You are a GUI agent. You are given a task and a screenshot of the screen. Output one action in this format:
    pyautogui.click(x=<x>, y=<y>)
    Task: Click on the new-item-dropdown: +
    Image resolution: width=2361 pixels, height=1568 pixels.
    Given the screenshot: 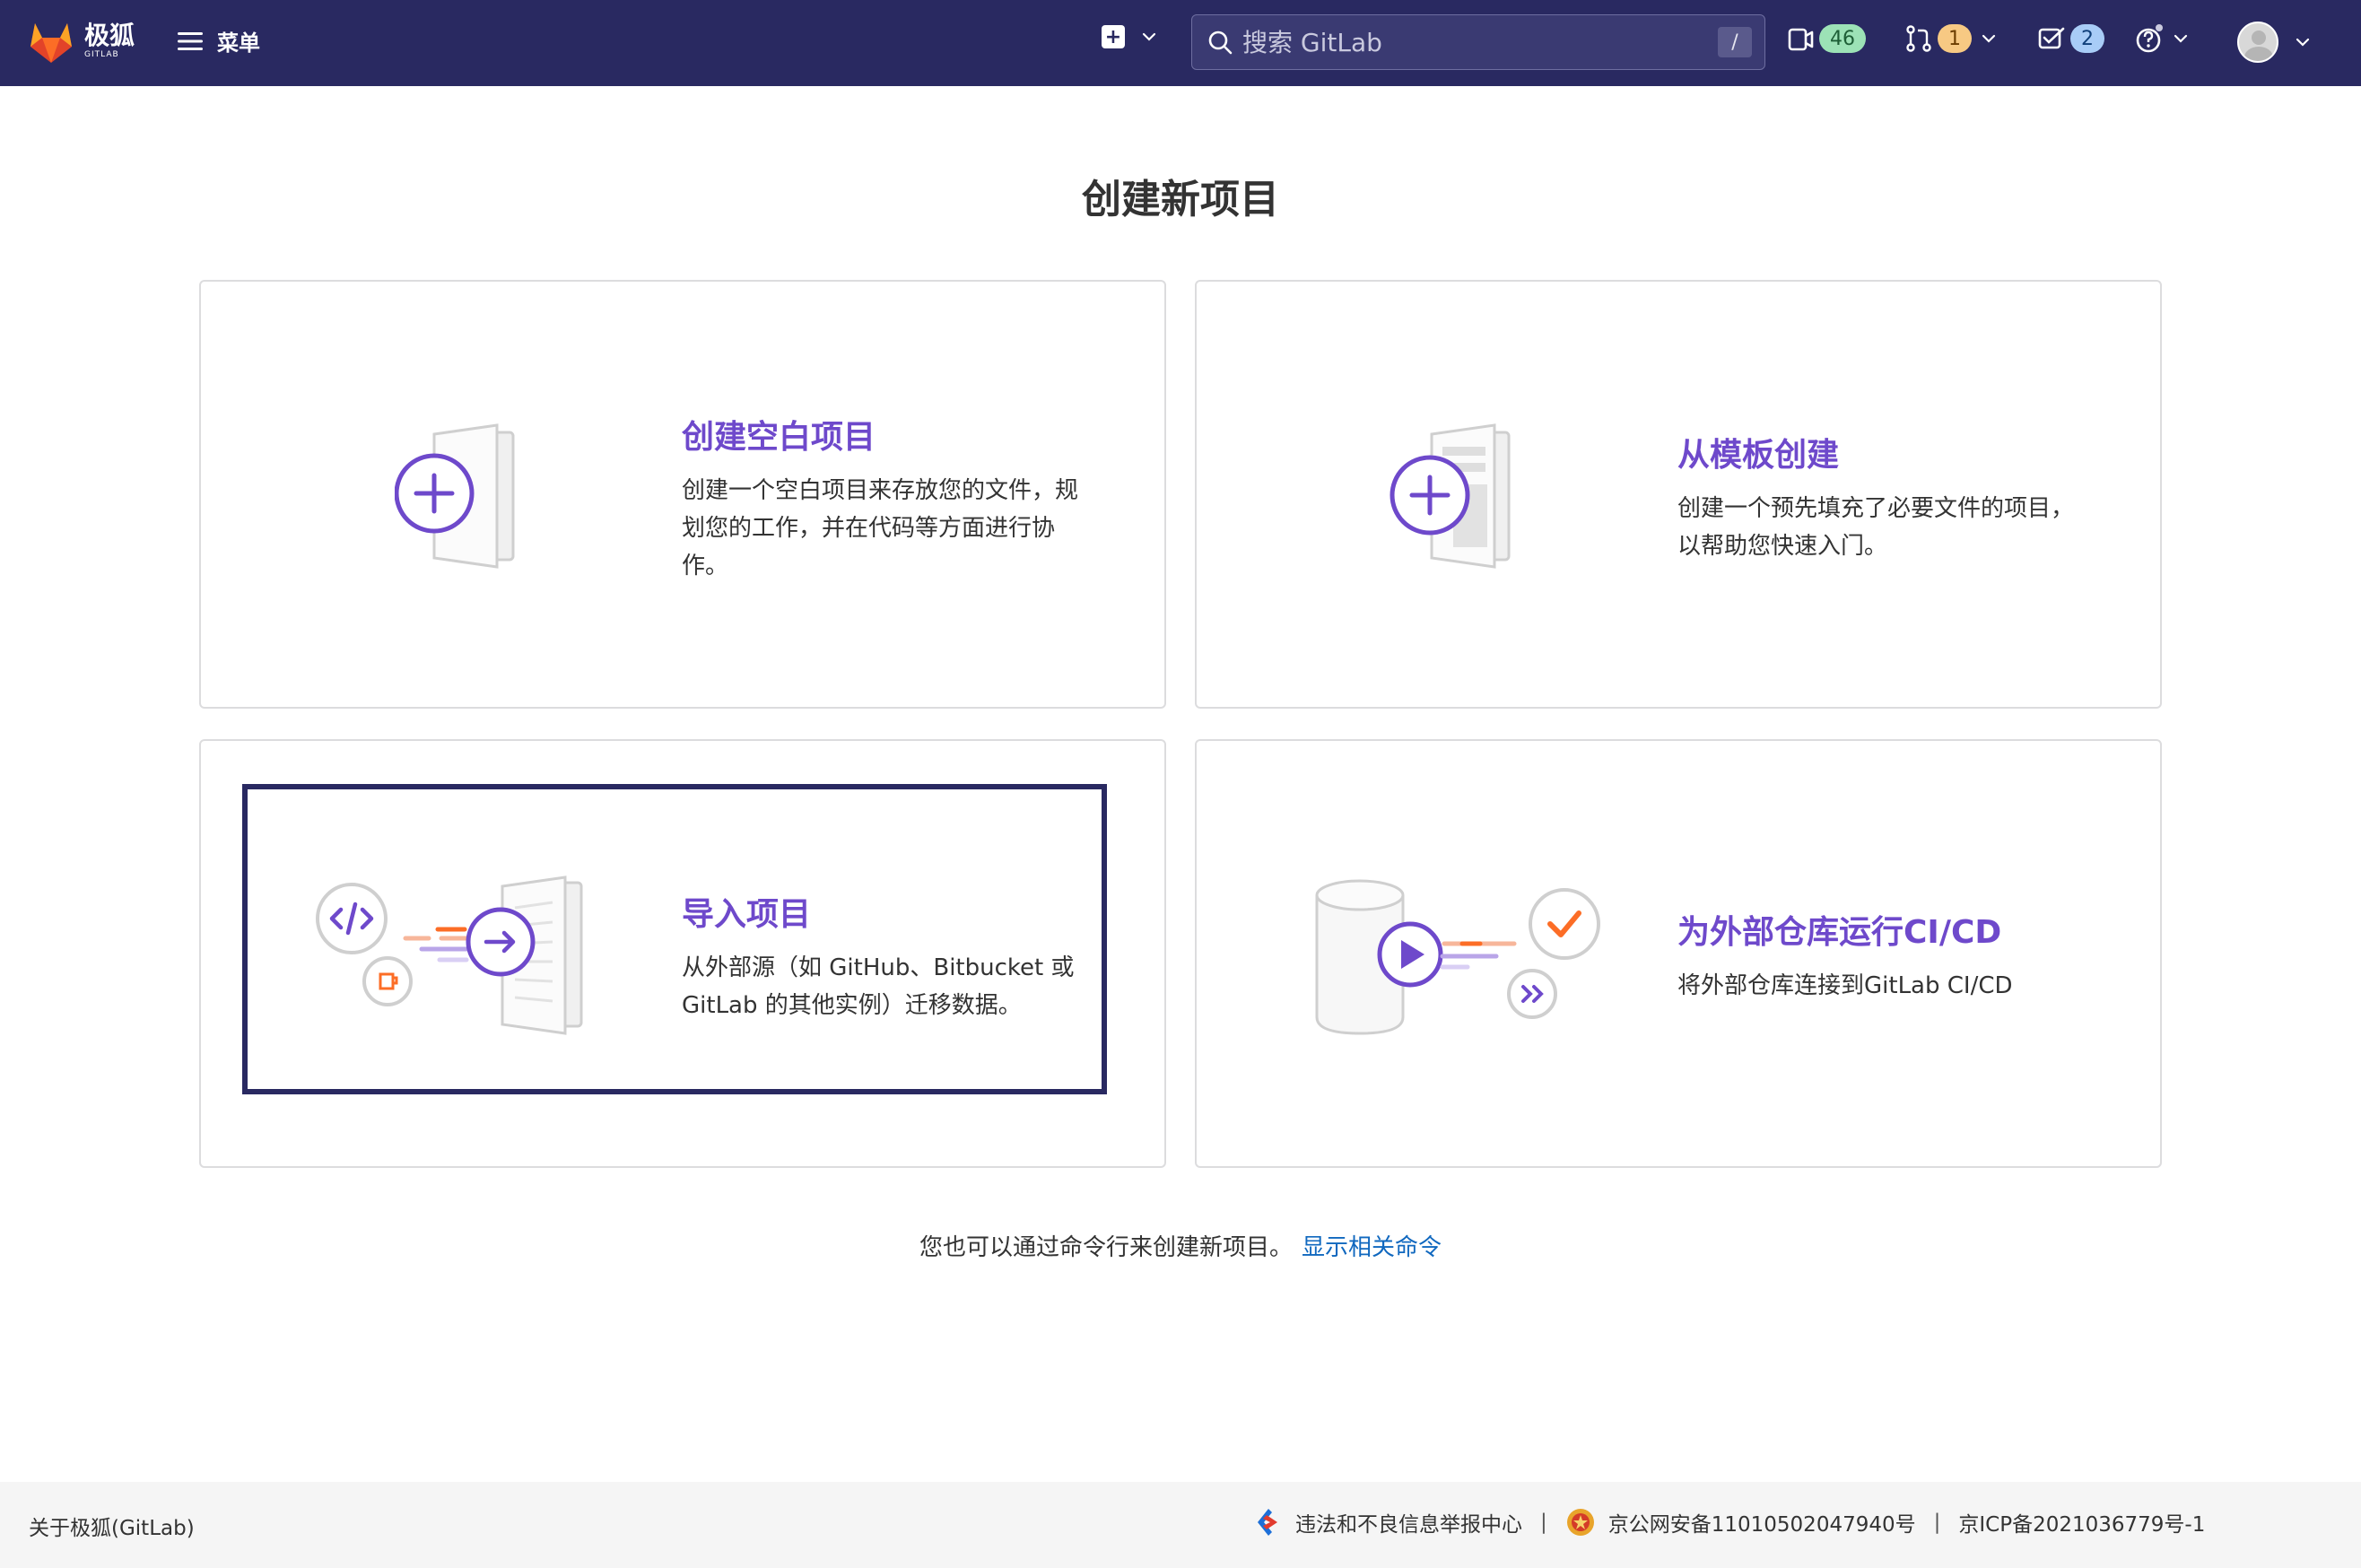 What is the action you would take?
    pyautogui.click(x=1129, y=37)
    